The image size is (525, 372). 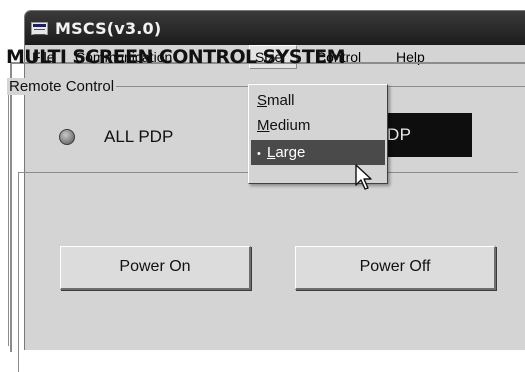 What do you see at coordinates (395, 268) in the screenshot?
I see `power-off-button: Power Off` at bounding box center [395, 268].